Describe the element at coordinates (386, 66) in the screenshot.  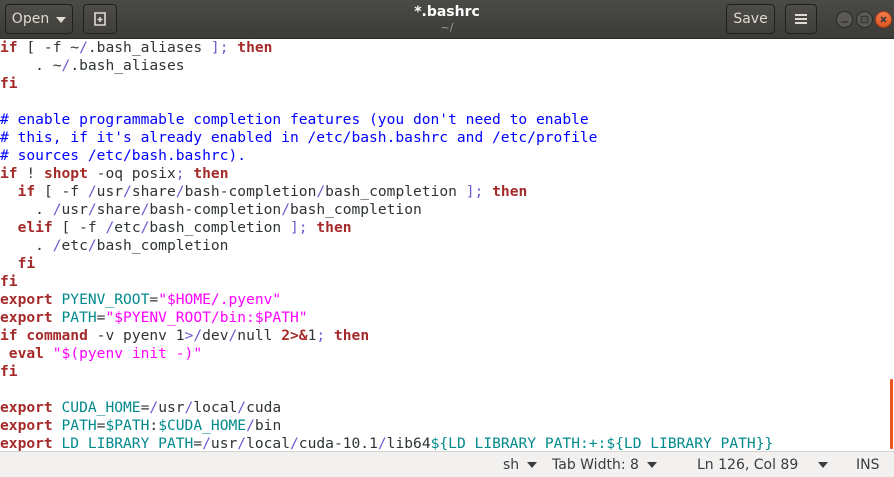
I see `code-line: . ~/.bash_aliases` at that location.